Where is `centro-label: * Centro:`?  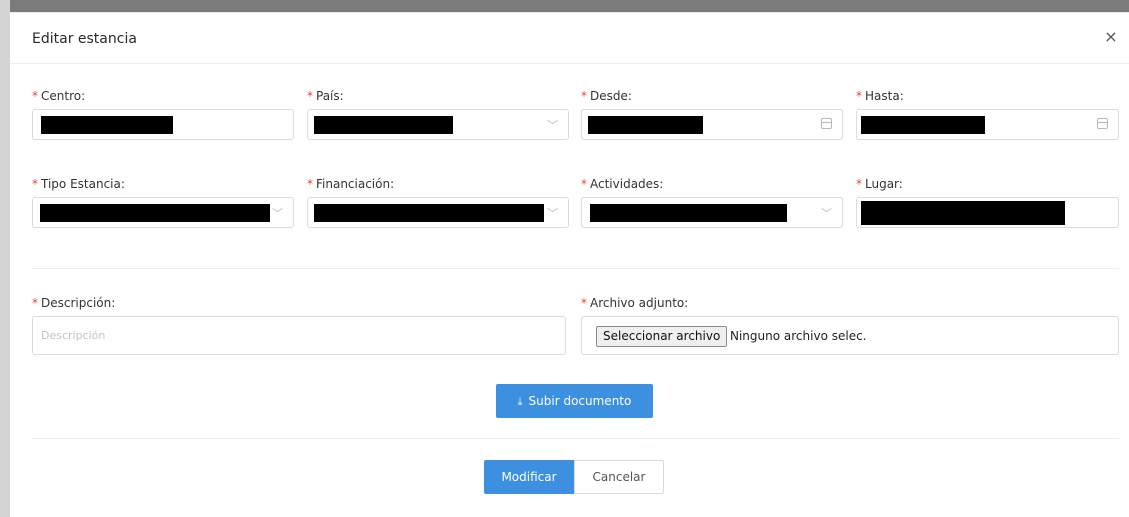
centro-label: * Centro: is located at coordinates (59, 96).